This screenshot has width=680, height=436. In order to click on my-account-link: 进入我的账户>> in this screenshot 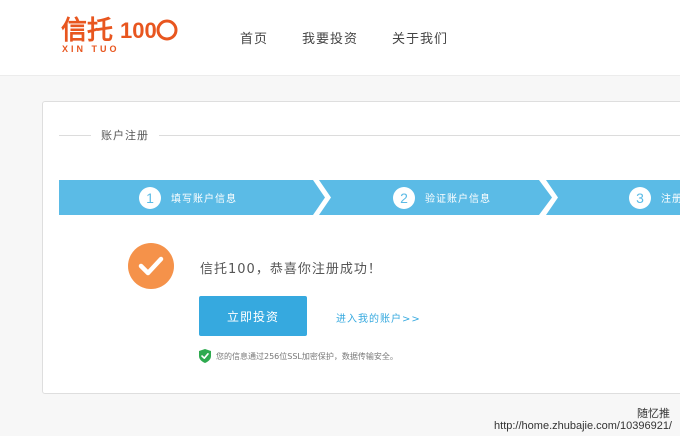, I will do `click(378, 317)`.